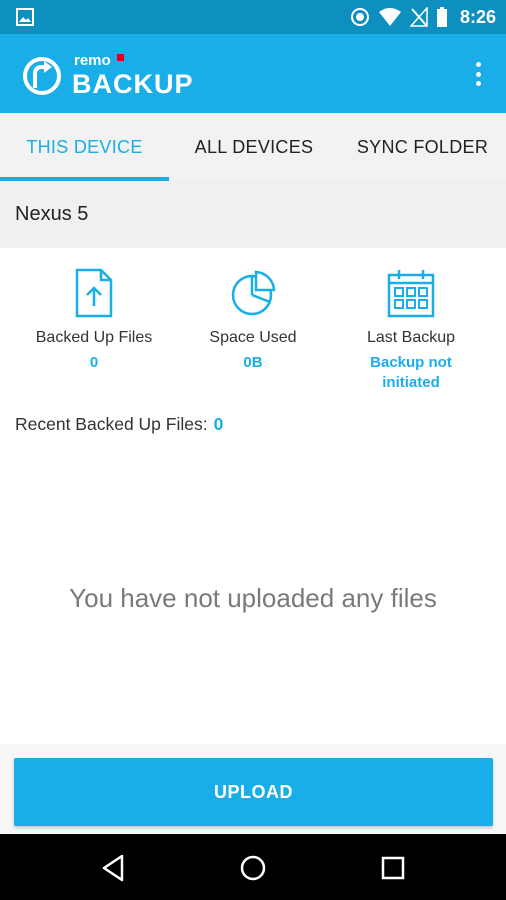 The image size is (506, 900). Describe the element at coordinates (111, 424) in the screenshot. I see `recent-files-label: Recent Backed Up Files:` at that location.